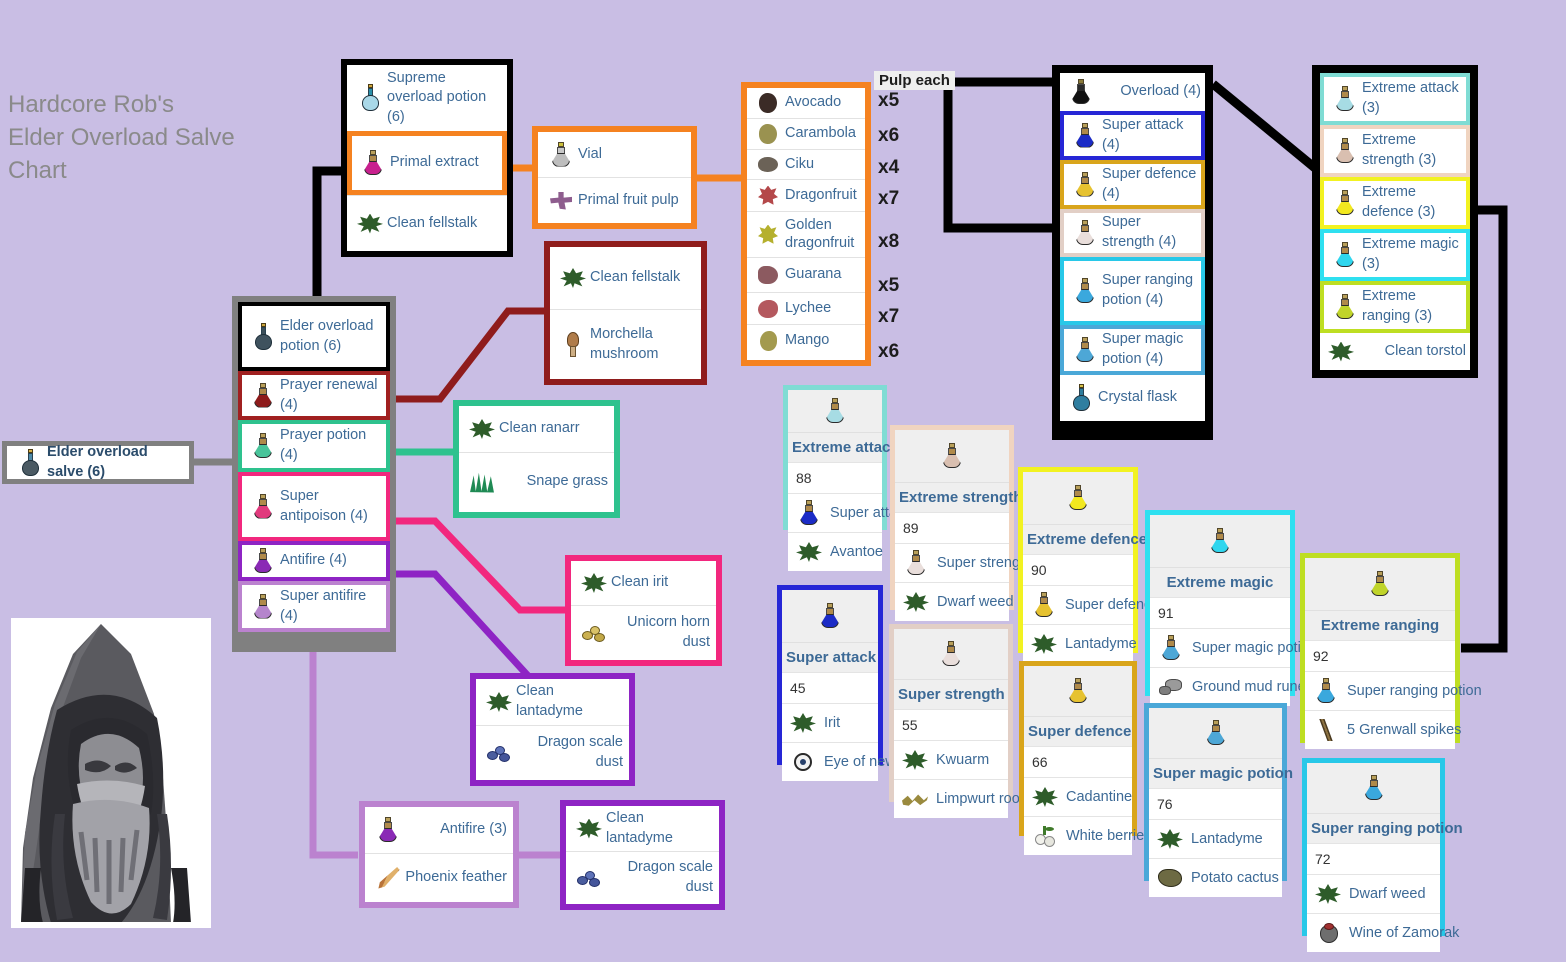  Describe the element at coordinates (1085, 758) in the screenshot. I see `recipe-card-super-defence: Super defence 66 Cadantine White berries` at that location.